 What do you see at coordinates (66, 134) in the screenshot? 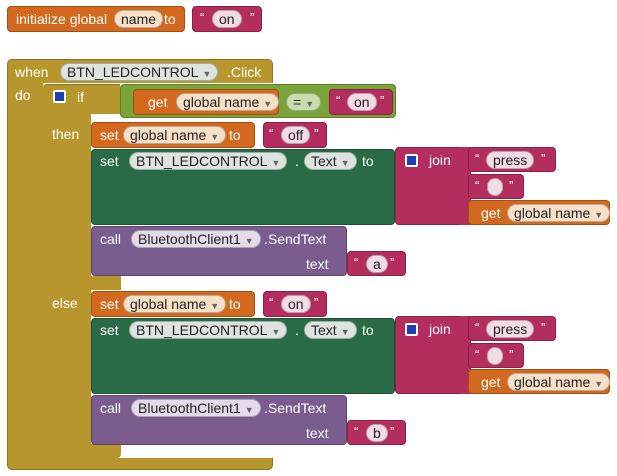
I see `then-label: then` at bounding box center [66, 134].